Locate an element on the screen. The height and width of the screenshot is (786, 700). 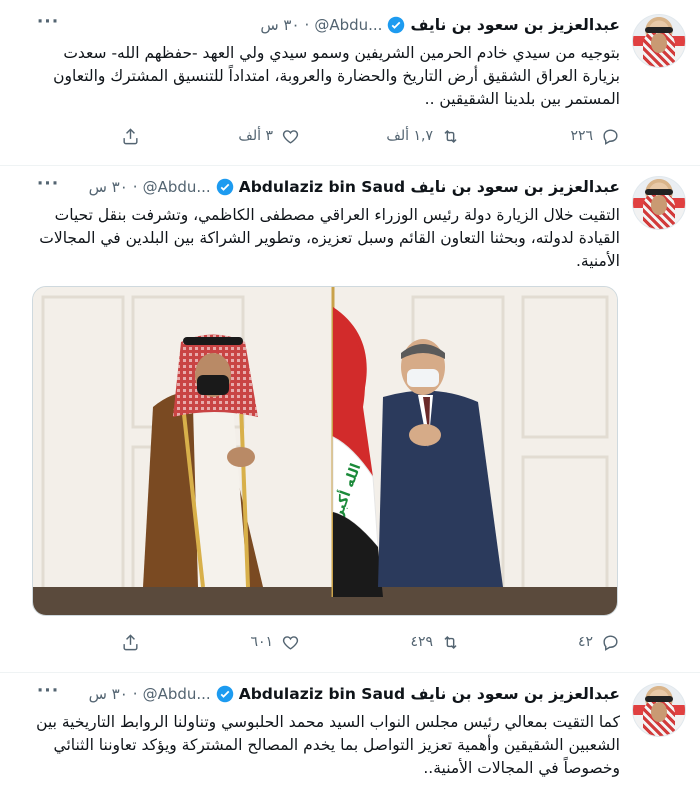
retweet-button: ١,٧ ألف is located at coordinates (420, 136).